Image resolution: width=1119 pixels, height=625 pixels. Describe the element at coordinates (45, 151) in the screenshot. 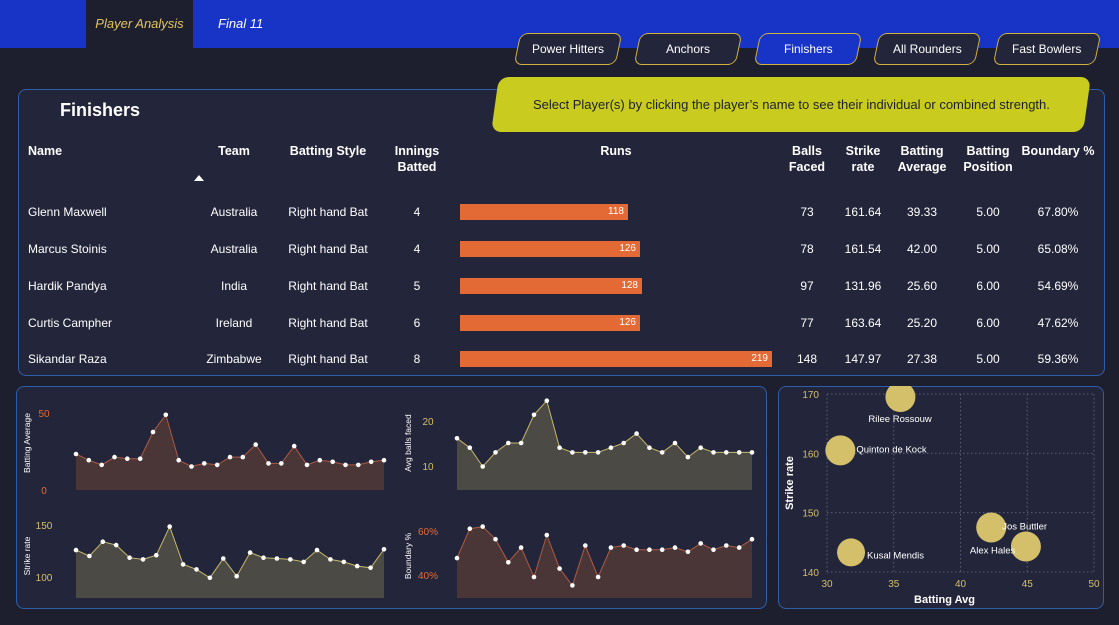

I see `header-name: Name` at that location.